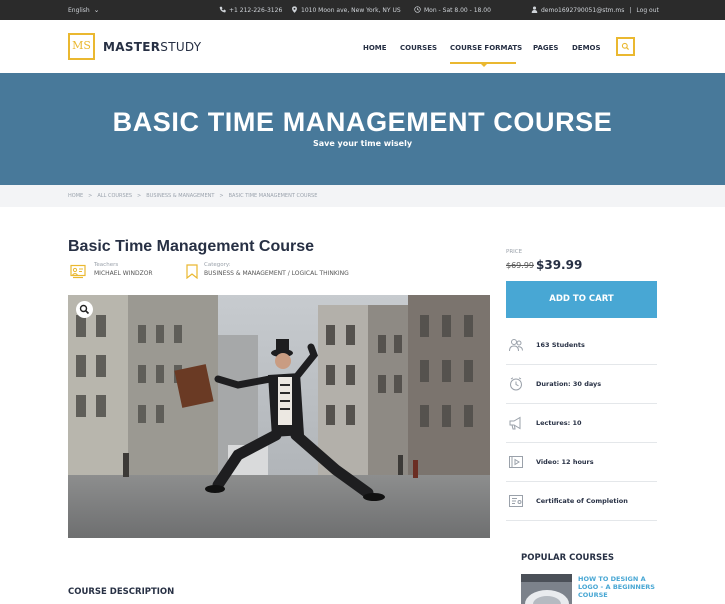  What do you see at coordinates (181, 47) in the screenshot?
I see `logo-light: STUDY` at bounding box center [181, 47].